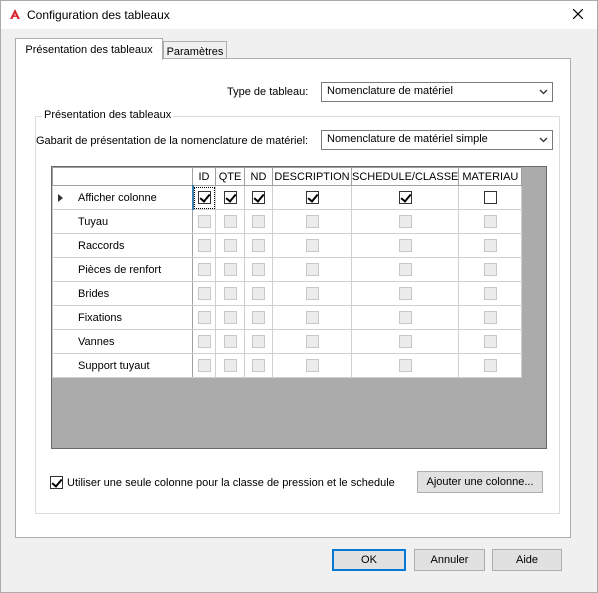 Image resolution: width=598 pixels, height=593 pixels. I want to click on column-header-id: ID, so click(204, 176).